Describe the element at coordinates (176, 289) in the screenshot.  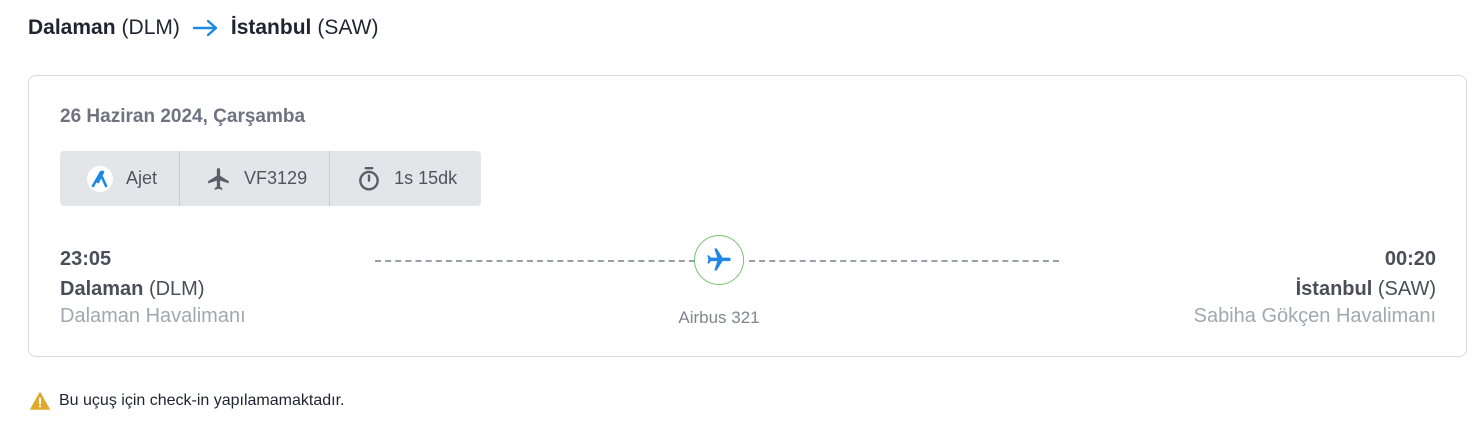
I see `departure-code: (DLM)` at that location.